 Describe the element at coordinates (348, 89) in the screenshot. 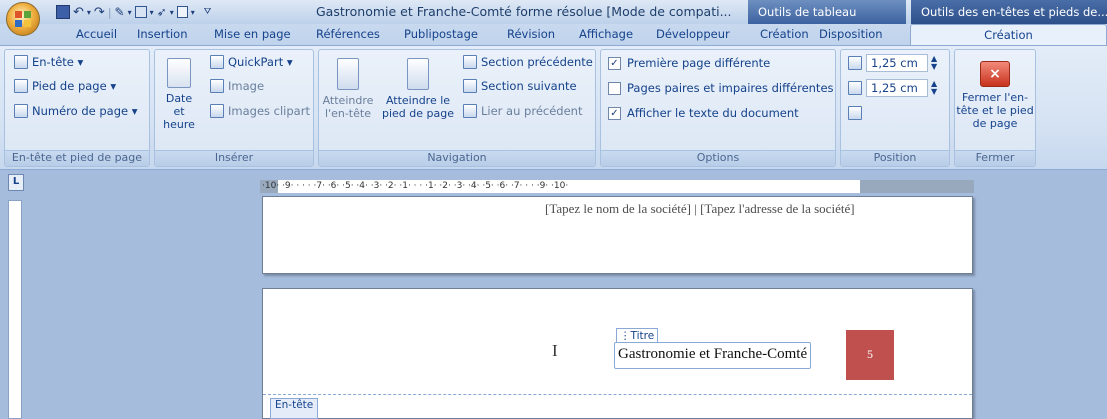

I see `goto-header-button: Atteindre l'en-tête` at that location.